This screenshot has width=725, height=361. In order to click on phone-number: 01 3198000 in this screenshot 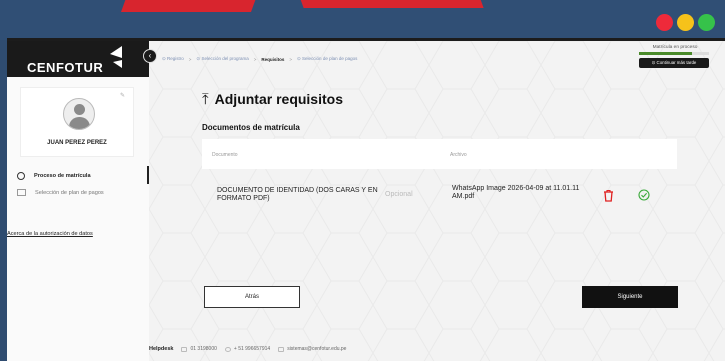, I will do `click(203, 349)`.